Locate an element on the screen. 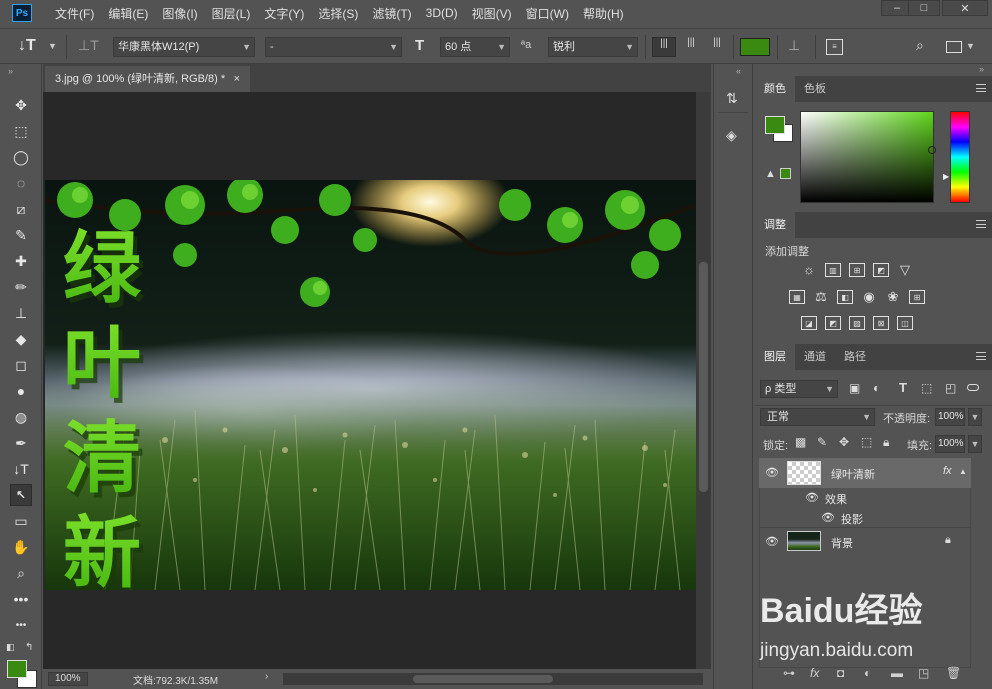  collapse-icon: « is located at coordinates (738, 71).